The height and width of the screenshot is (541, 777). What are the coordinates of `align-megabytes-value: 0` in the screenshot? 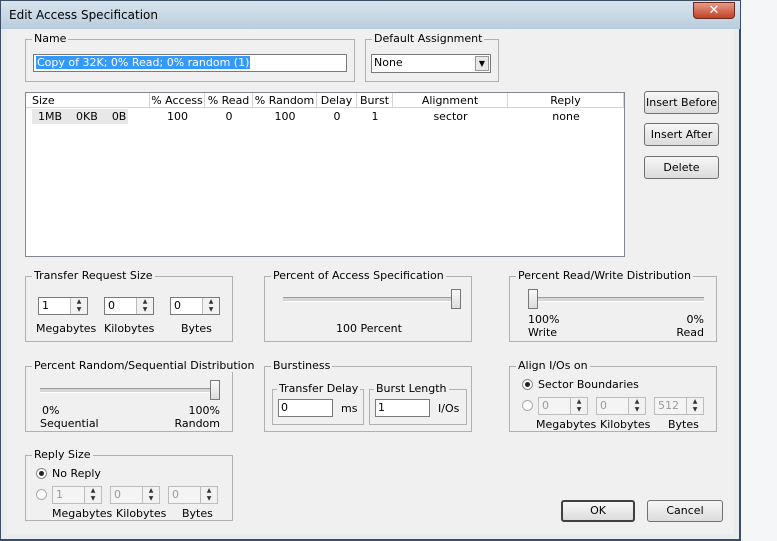 It's located at (545, 405).